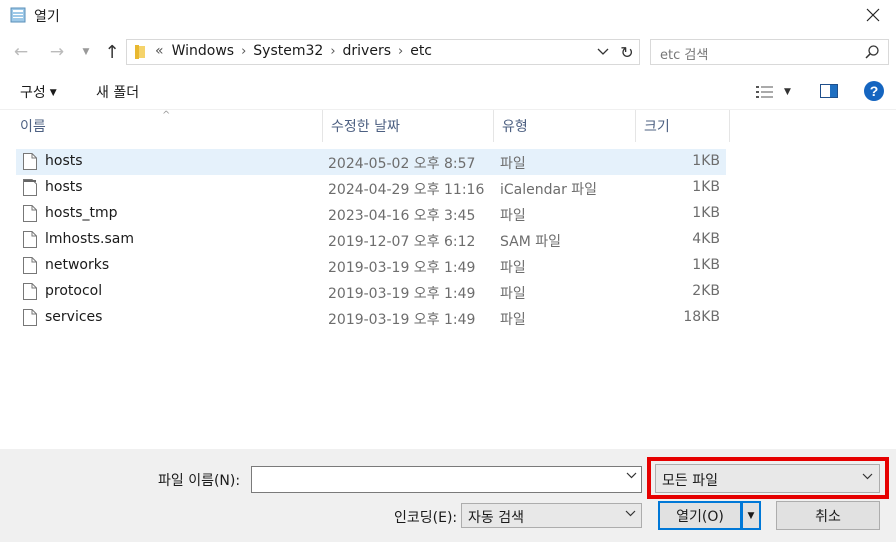 This screenshot has width=896, height=542. What do you see at coordinates (406, 190) in the screenshot?
I see `file-date: 2024-04-29 오후 11:16` at bounding box center [406, 190].